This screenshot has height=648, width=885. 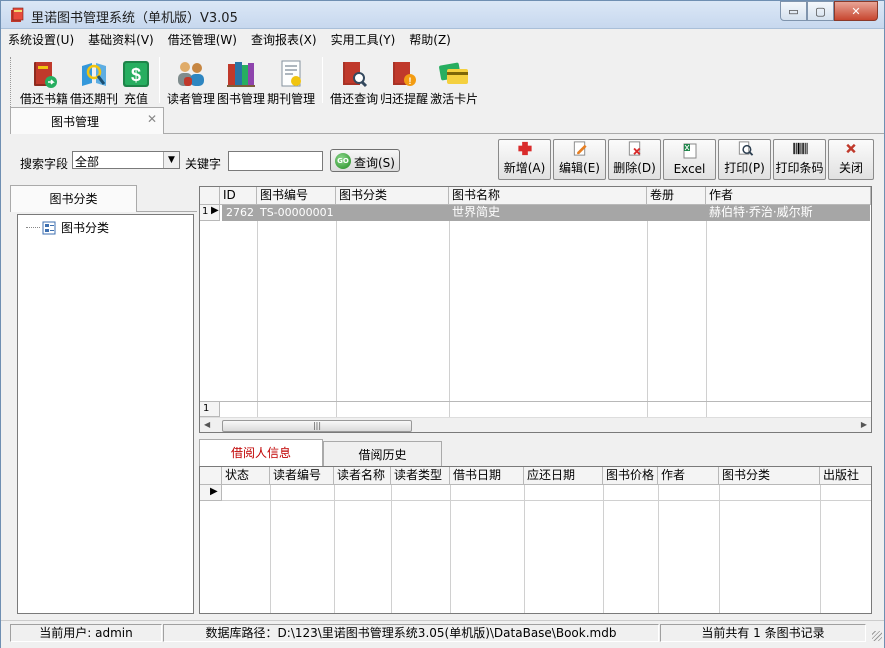 What do you see at coordinates (799, 168) in the screenshot?
I see `print-barcode-button-label: 打印条码` at bounding box center [799, 168].